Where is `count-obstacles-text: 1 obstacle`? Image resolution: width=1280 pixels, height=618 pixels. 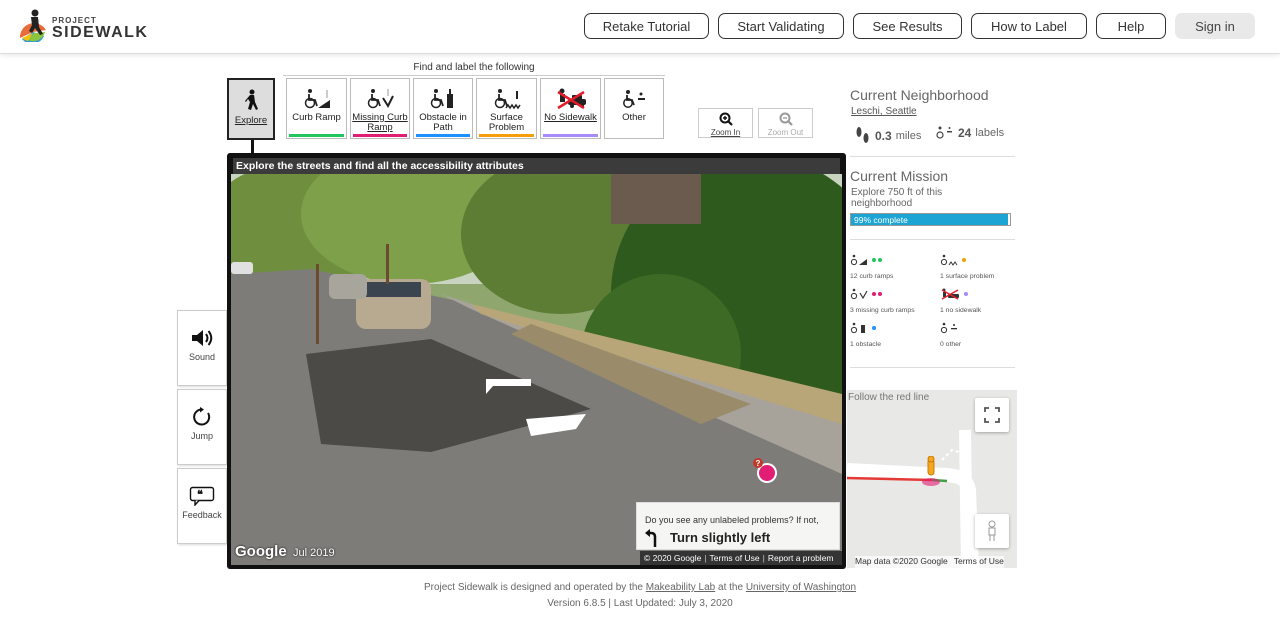
count-obstacles-text: 1 obstacle is located at coordinates (865, 344).